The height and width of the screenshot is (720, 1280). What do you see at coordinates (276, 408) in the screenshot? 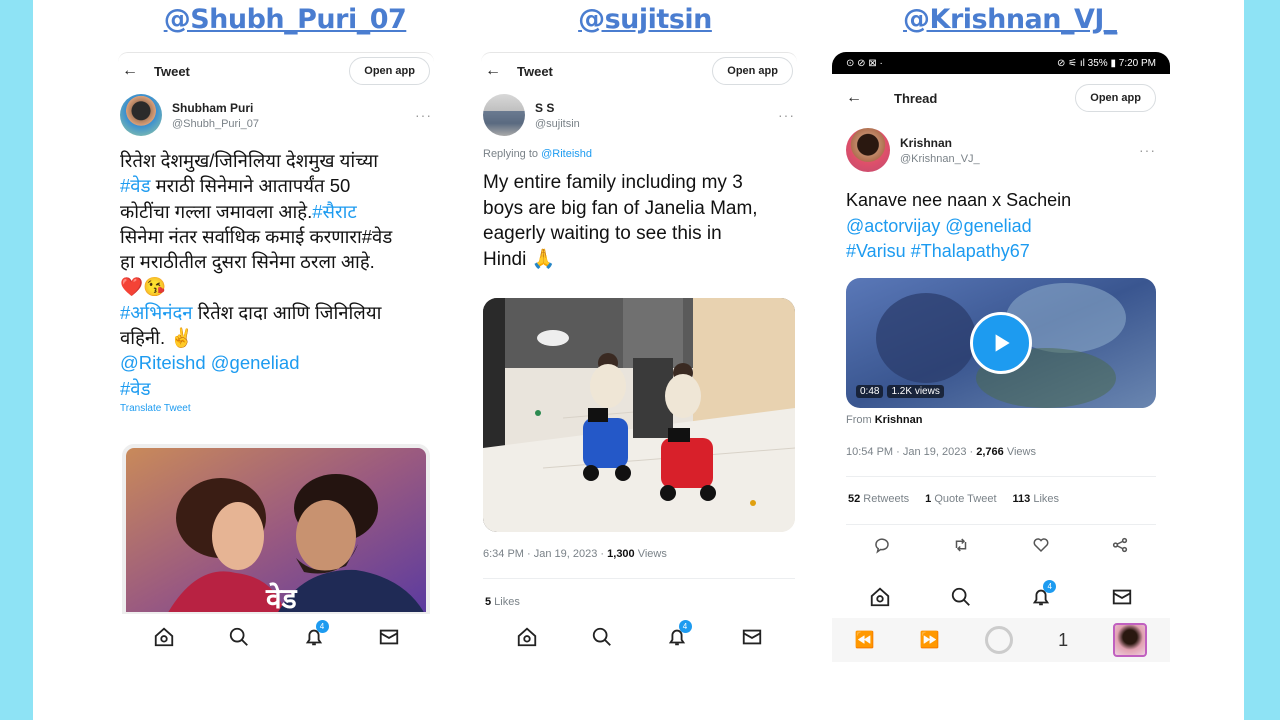
I see `translate-tweet-link: Translate Tweet` at bounding box center [276, 408].